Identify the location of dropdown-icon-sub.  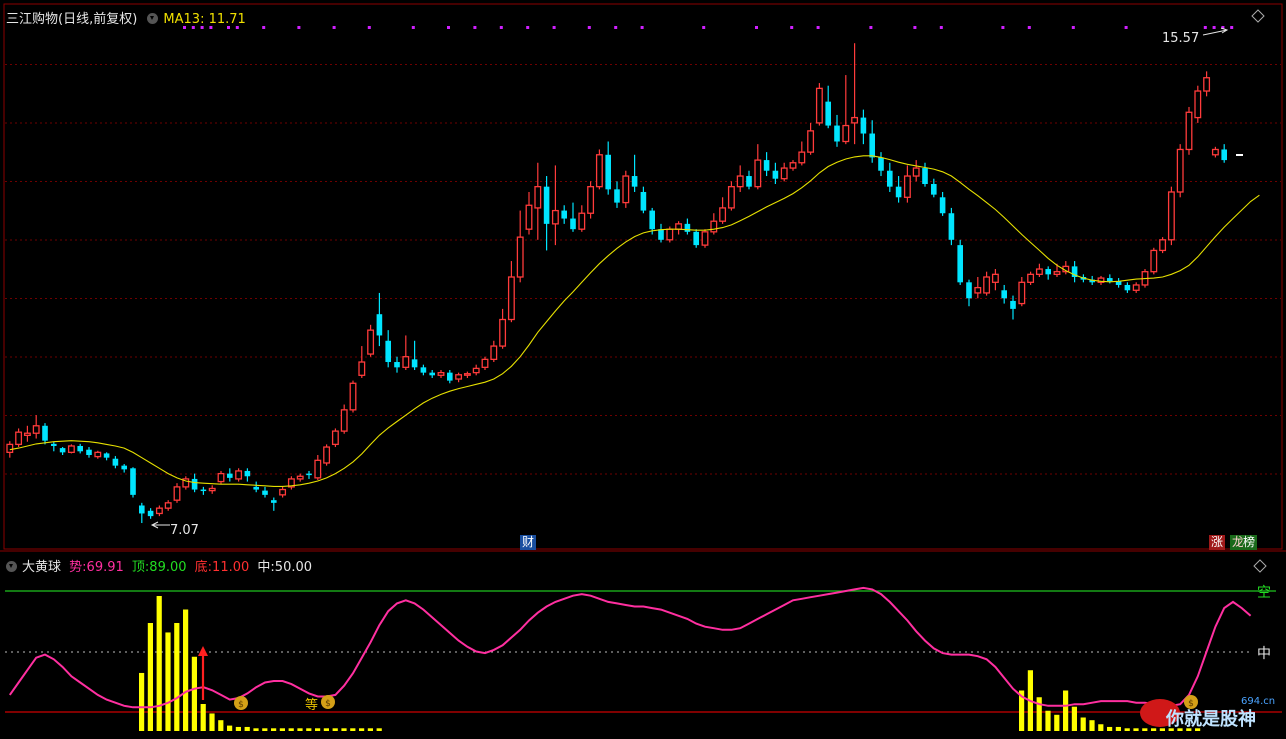
(11, 566).